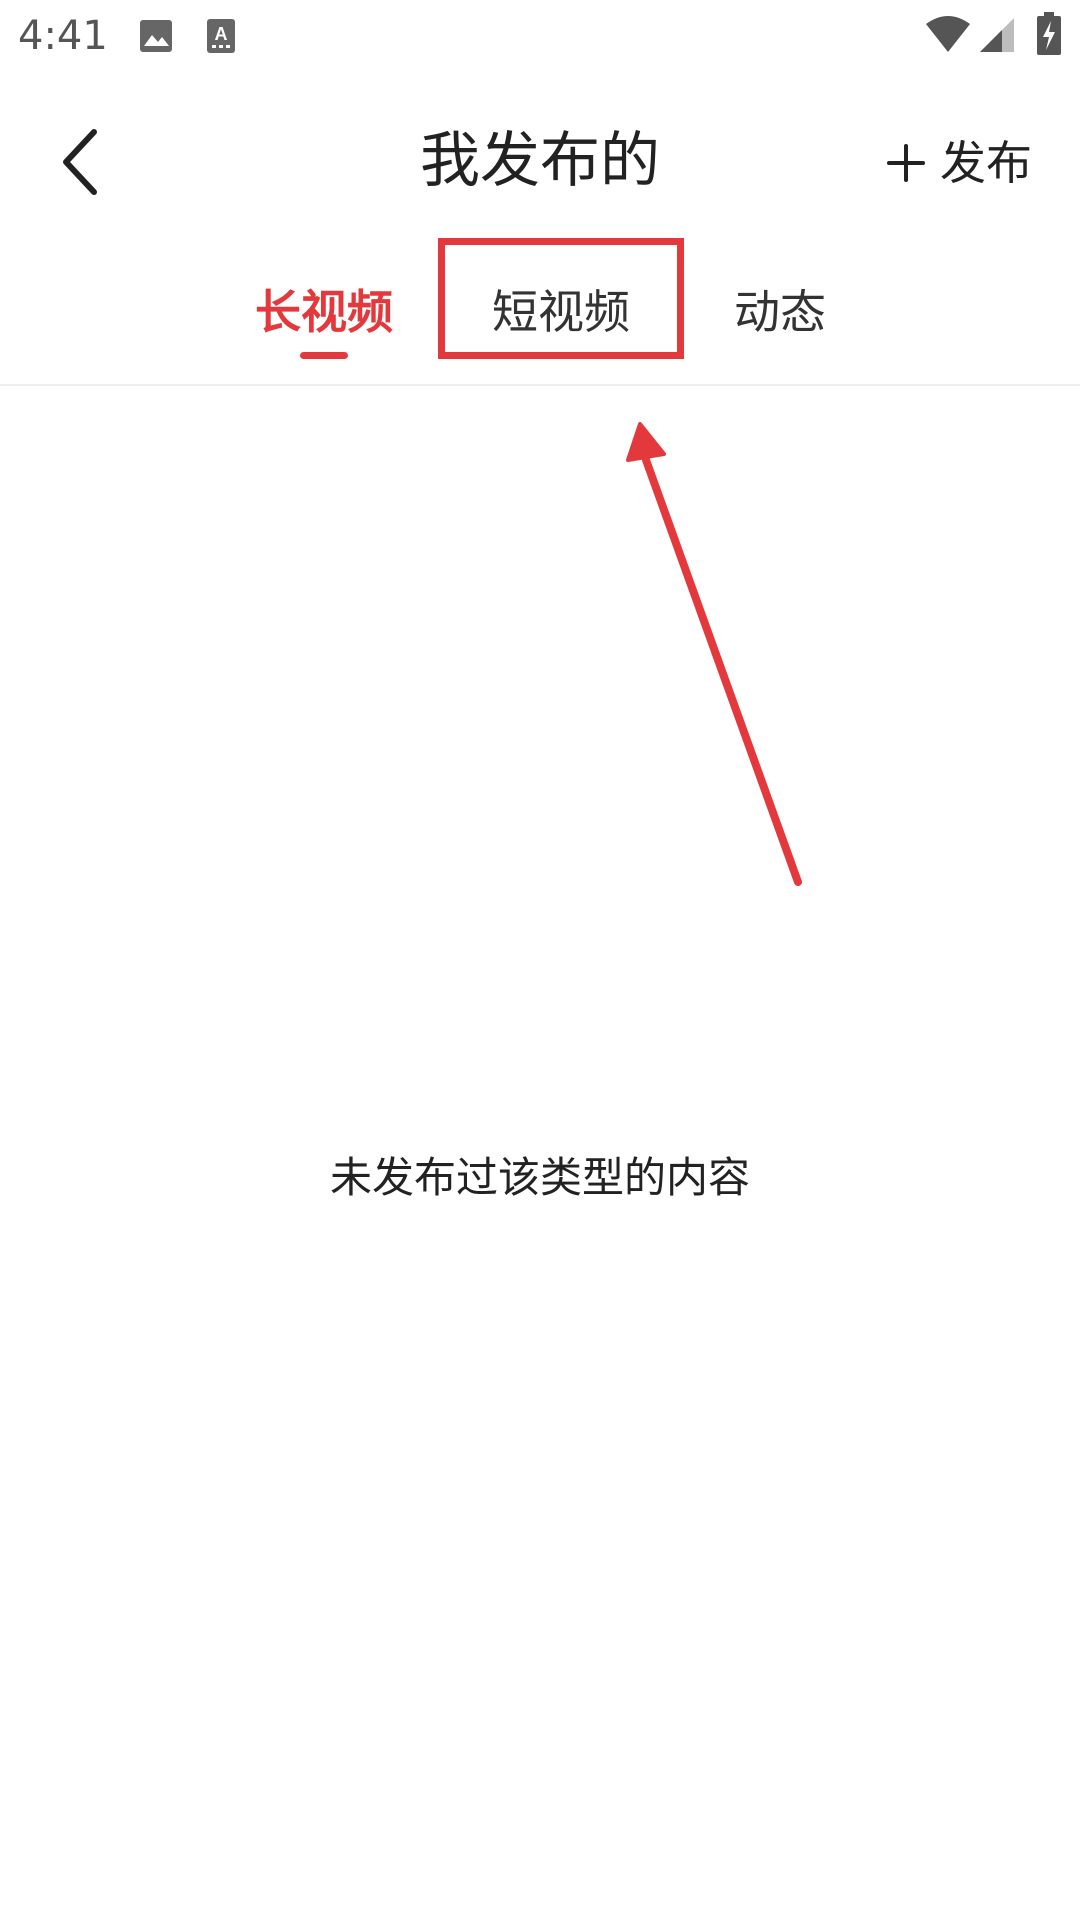 The width and height of the screenshot is (1080, 1920). I want to click on tab-label: 长视频, so click(324, 312).